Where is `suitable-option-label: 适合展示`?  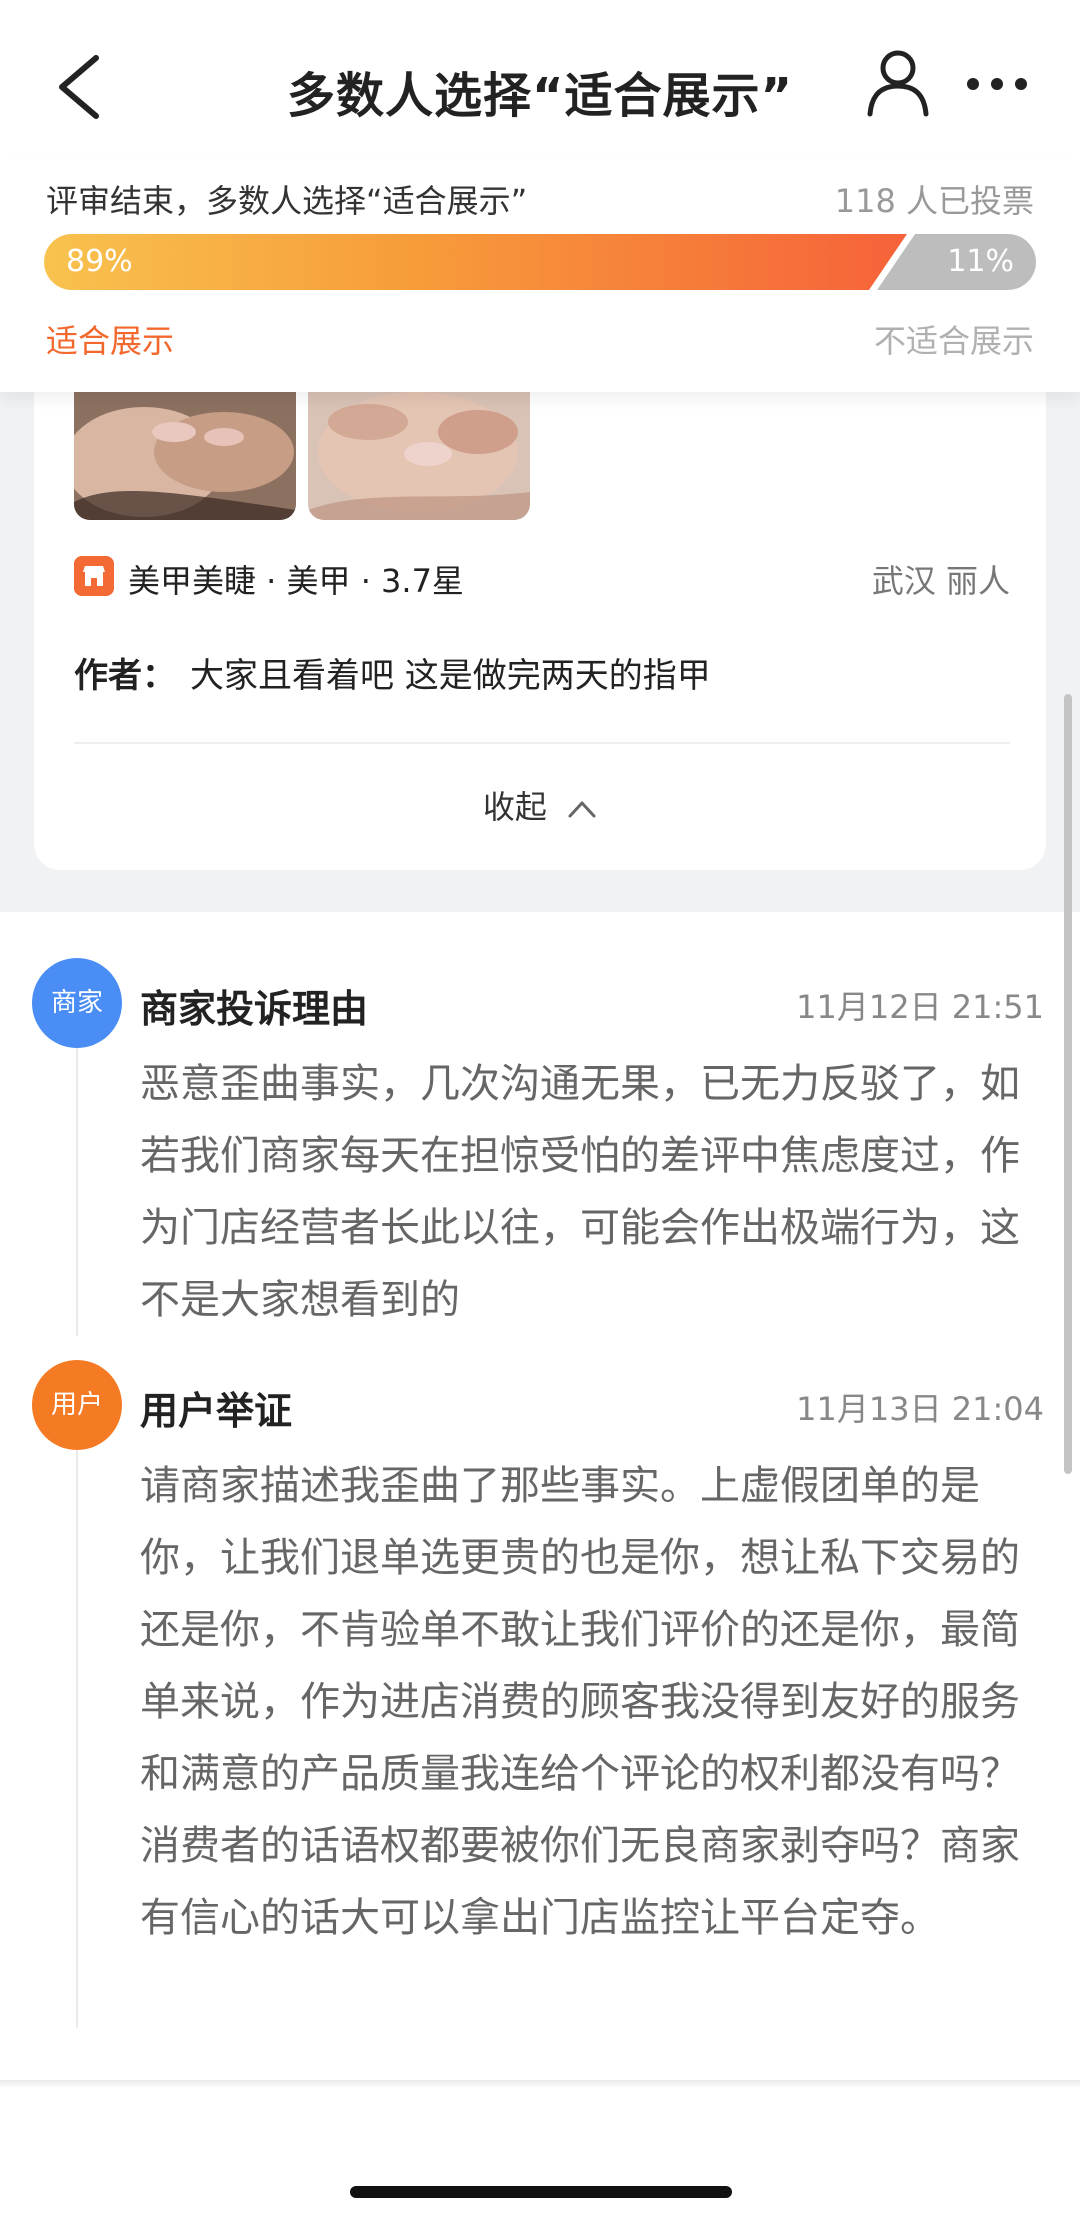
suitable-option-label: 适合展示 is located at coordinates (110, 341).